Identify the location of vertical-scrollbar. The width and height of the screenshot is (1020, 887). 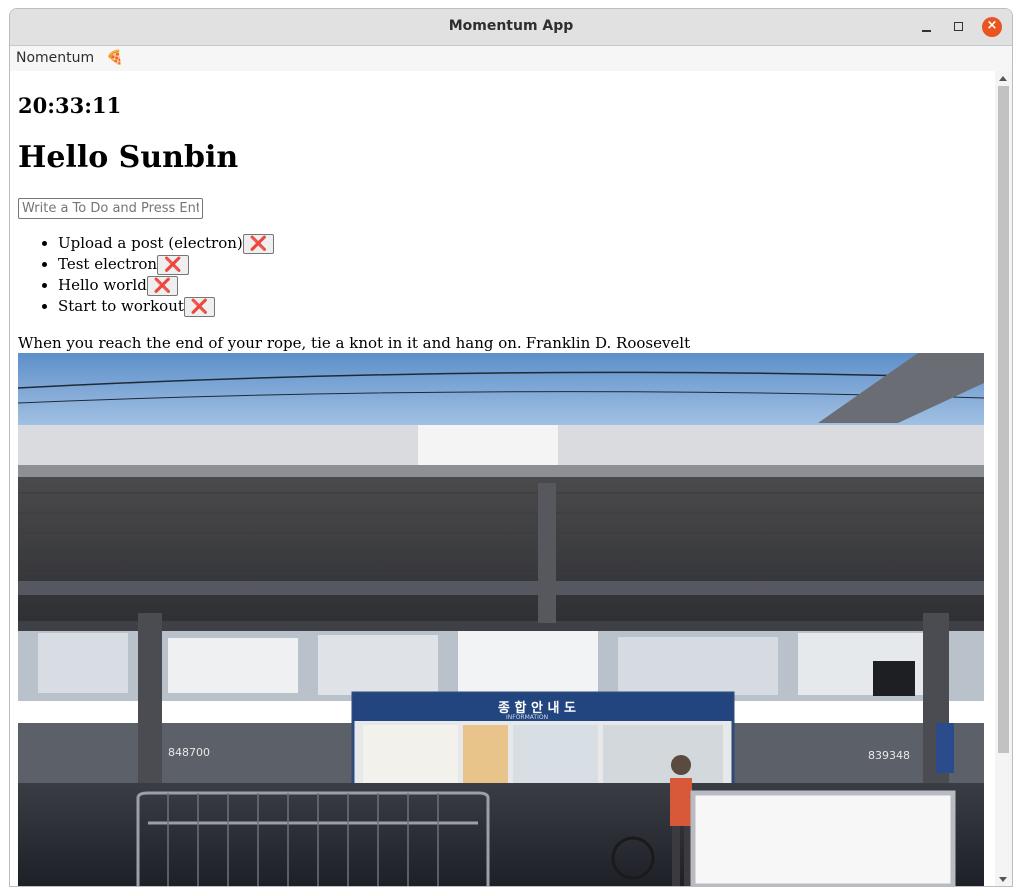
(1003, 478).